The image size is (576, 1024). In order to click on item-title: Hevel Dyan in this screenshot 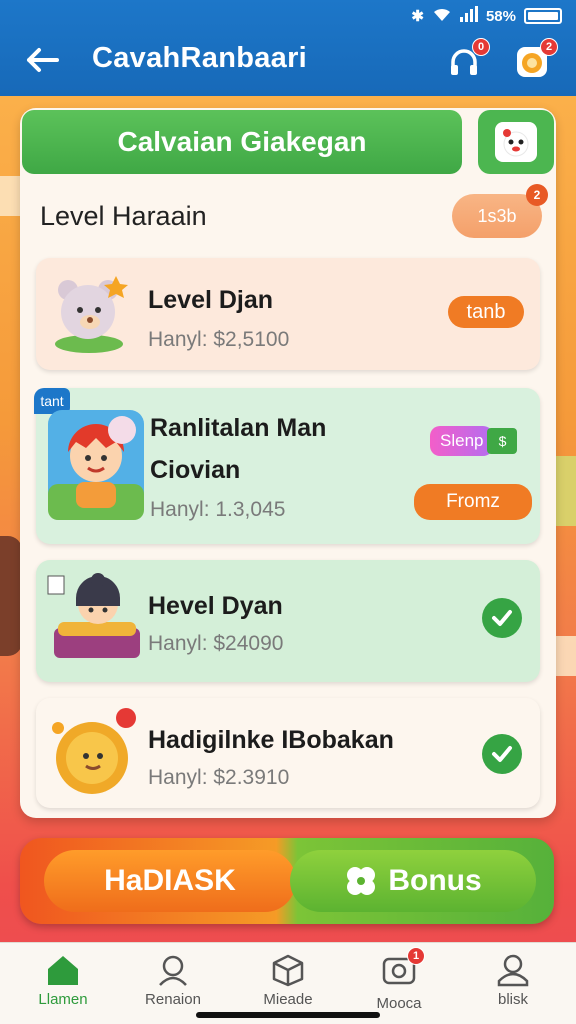, I will do `click(215, 606)`.